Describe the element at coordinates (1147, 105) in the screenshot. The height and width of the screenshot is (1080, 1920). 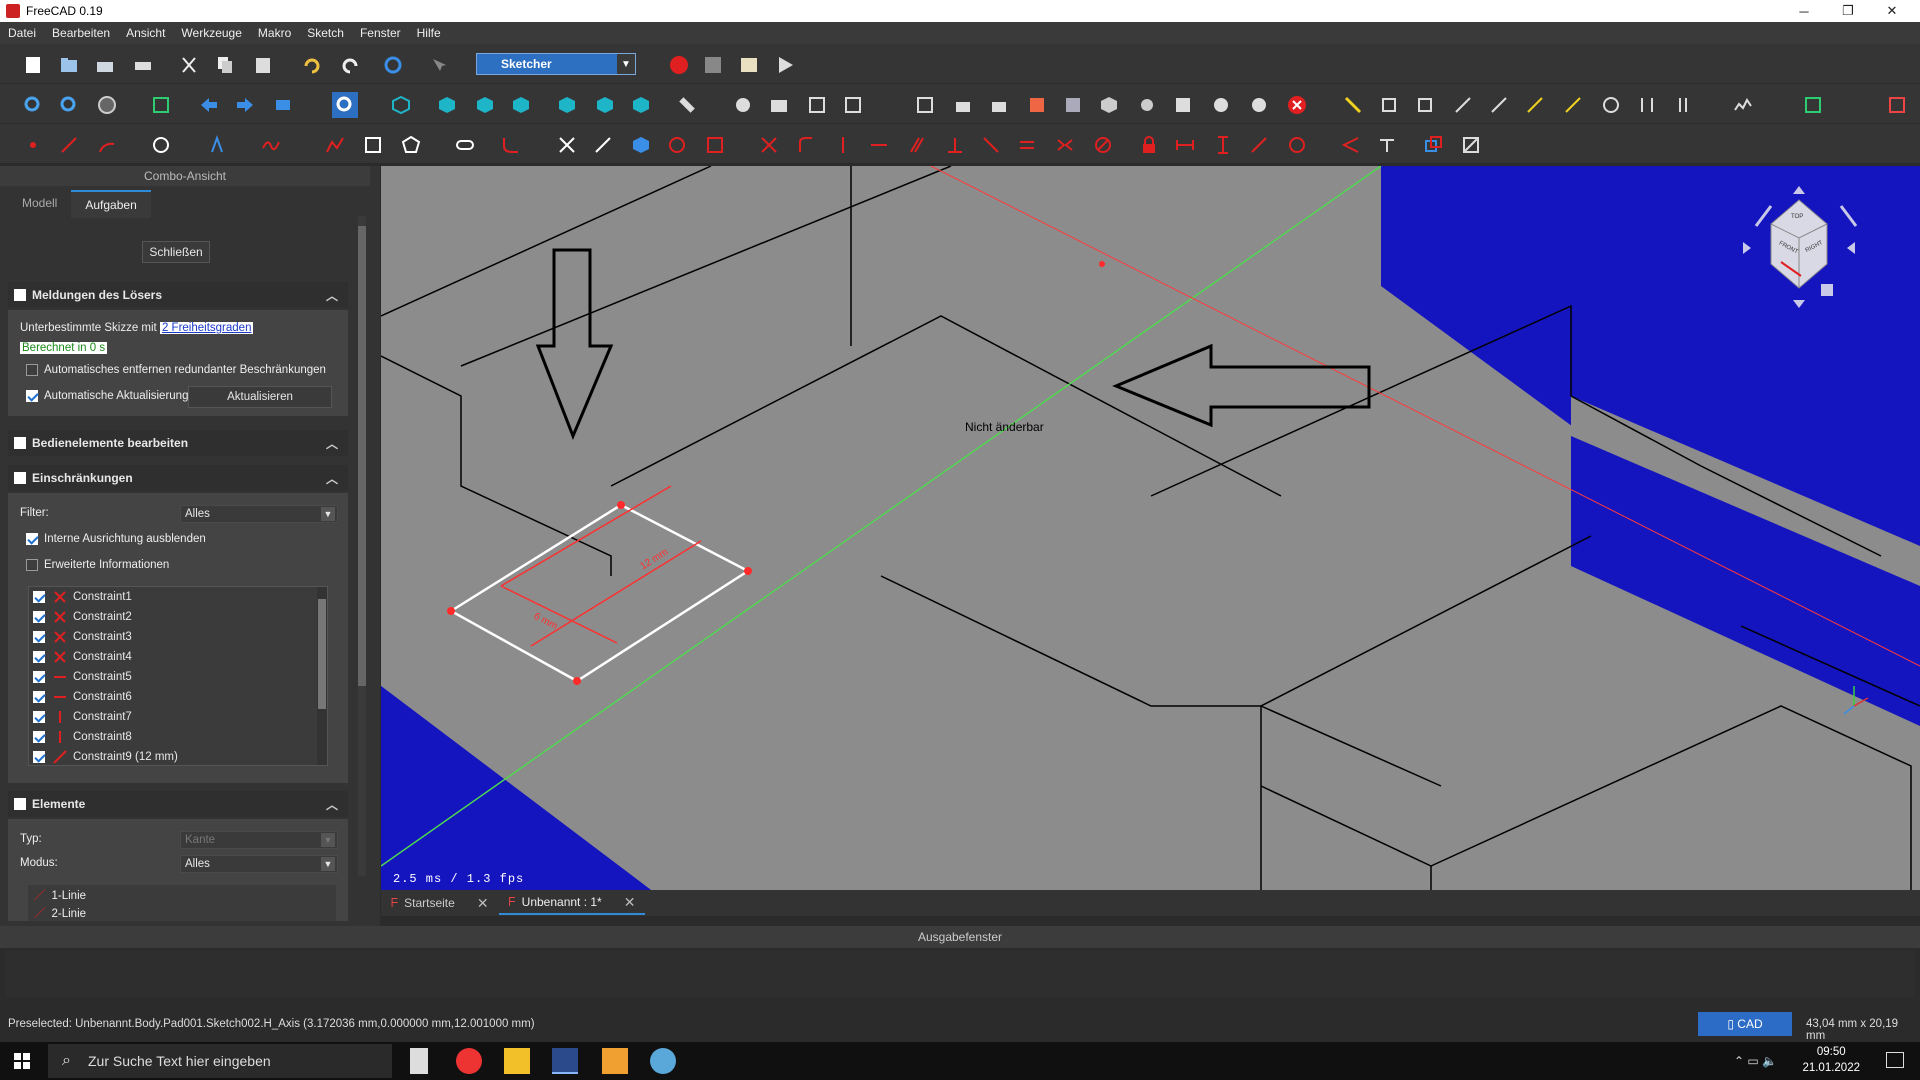
I see `sketch-grid-icon` at that location.